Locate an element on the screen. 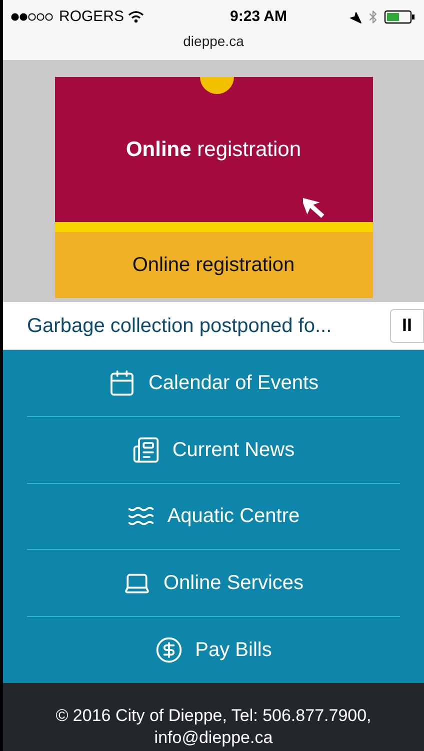 The height and width of the screenshot is (751, 424). menu-link: Calendar of Events is located at coordinates (213, 383).